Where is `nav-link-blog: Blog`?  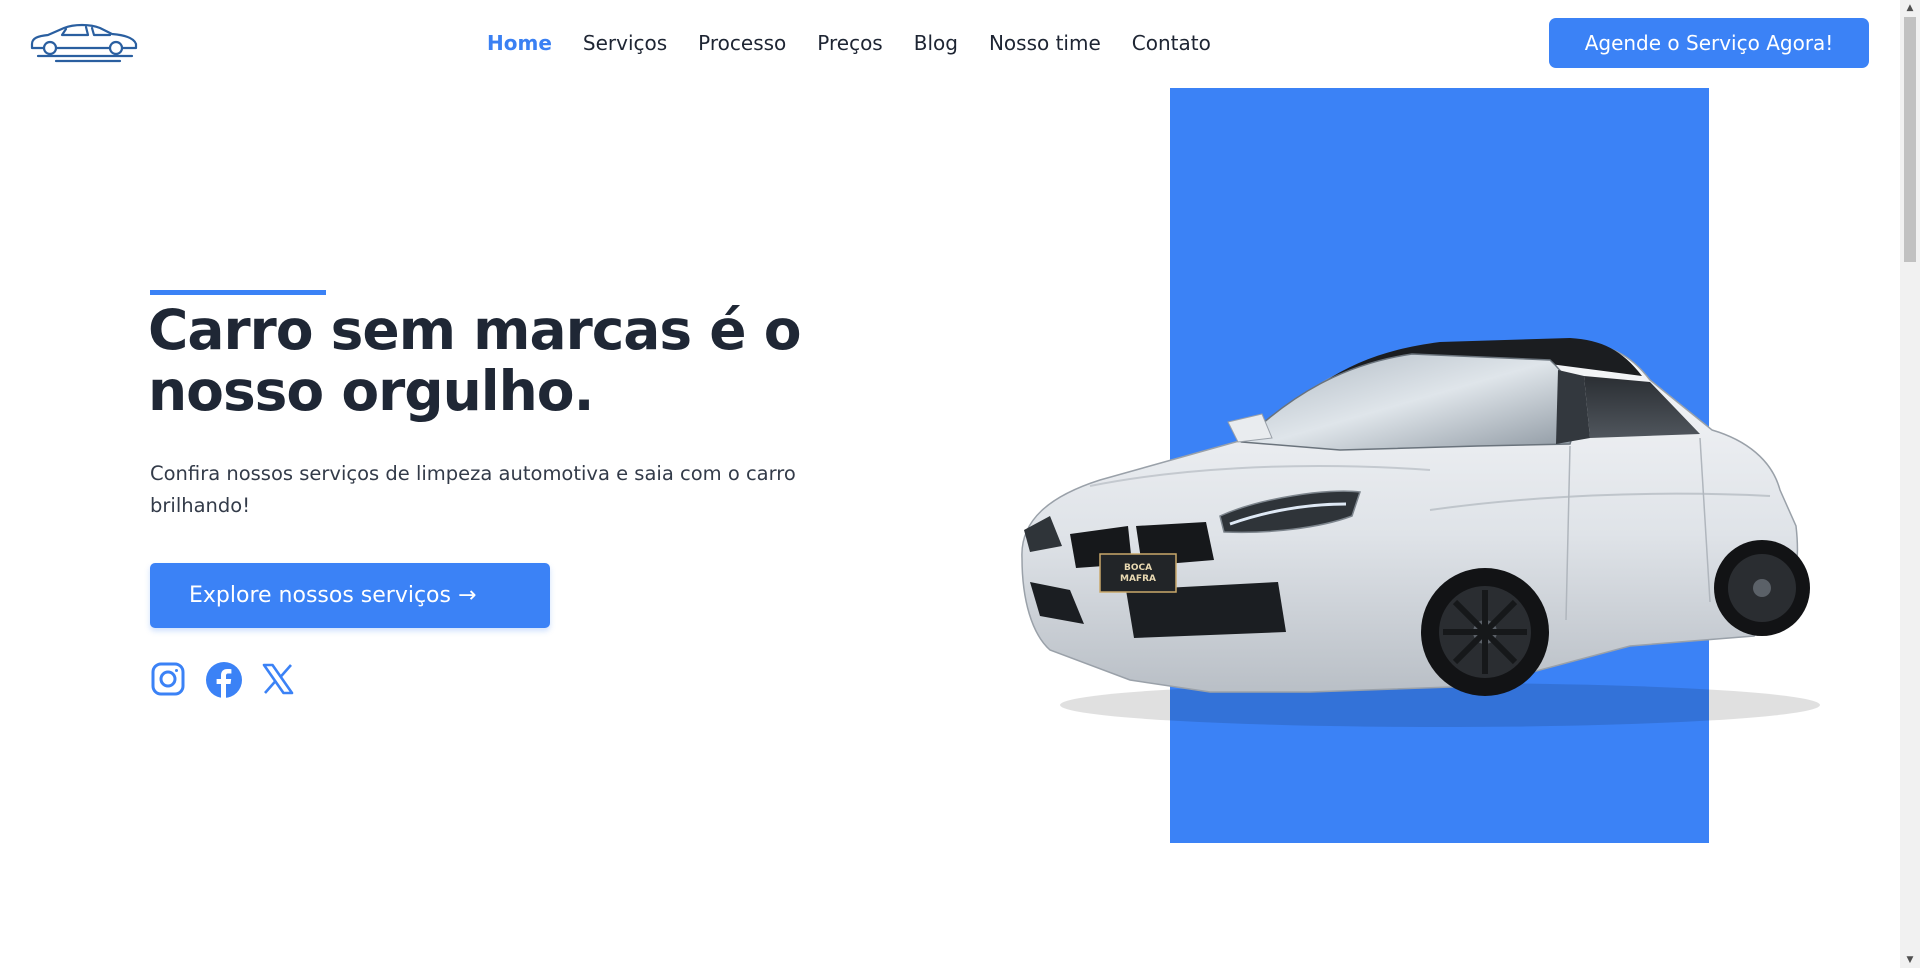 nav-link-blog: Blog is located at coordinates (936, 43).